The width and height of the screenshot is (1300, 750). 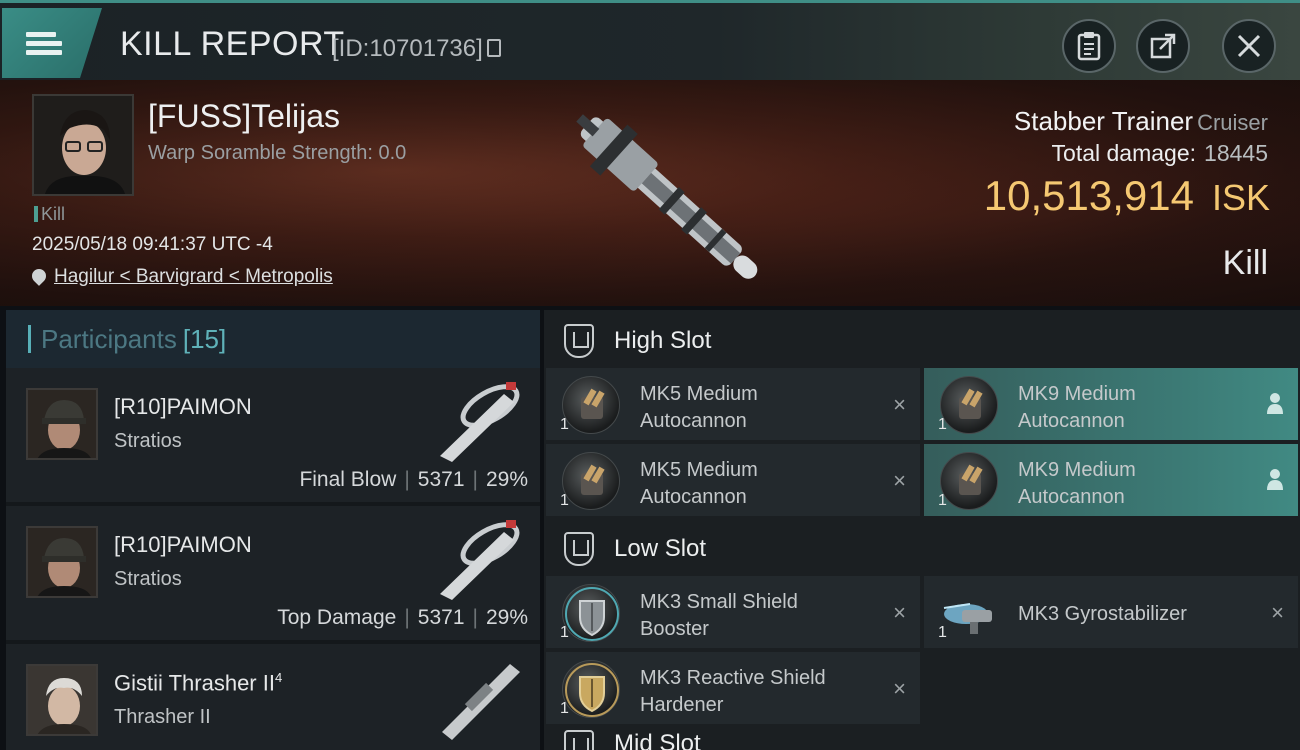 I want to click on victim-portrait, so click(x=83, y=145).